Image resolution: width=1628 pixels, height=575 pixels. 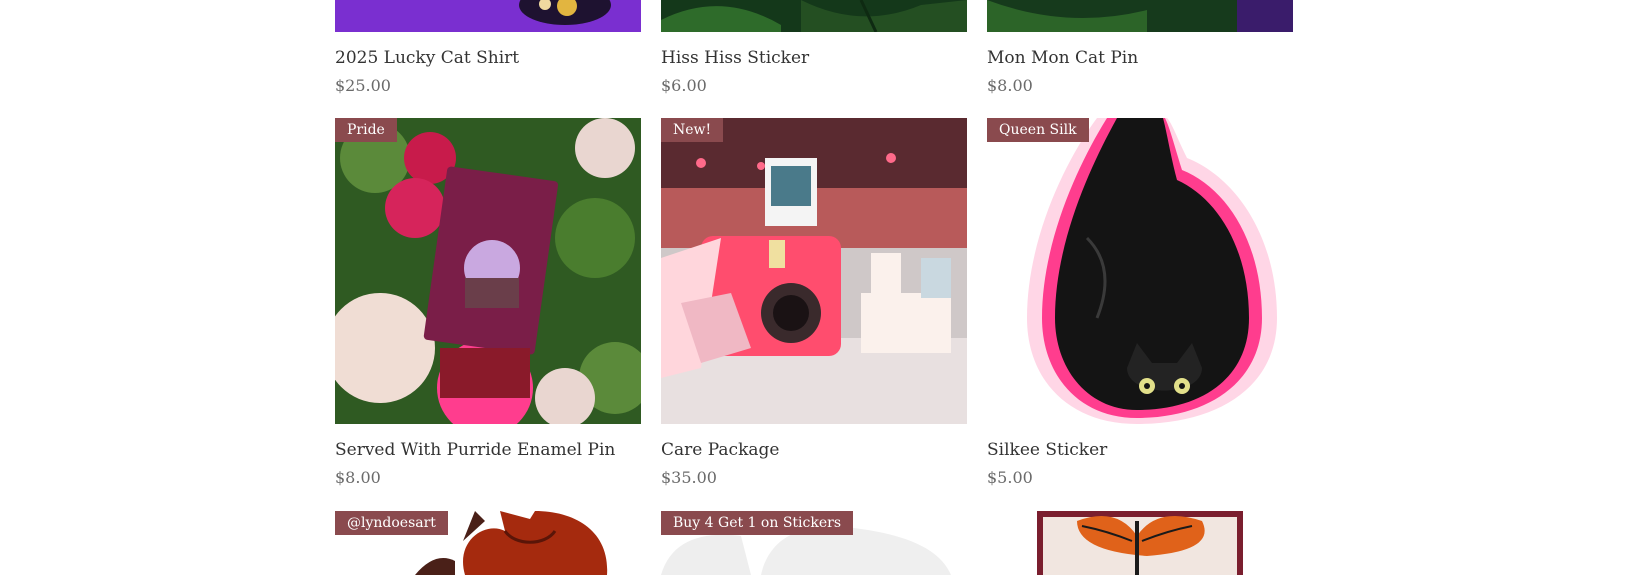 What do you see at coordinates (692, 130) in the screenshot?
I see `product-ribbon: New!` at bounding box center [692, 130].